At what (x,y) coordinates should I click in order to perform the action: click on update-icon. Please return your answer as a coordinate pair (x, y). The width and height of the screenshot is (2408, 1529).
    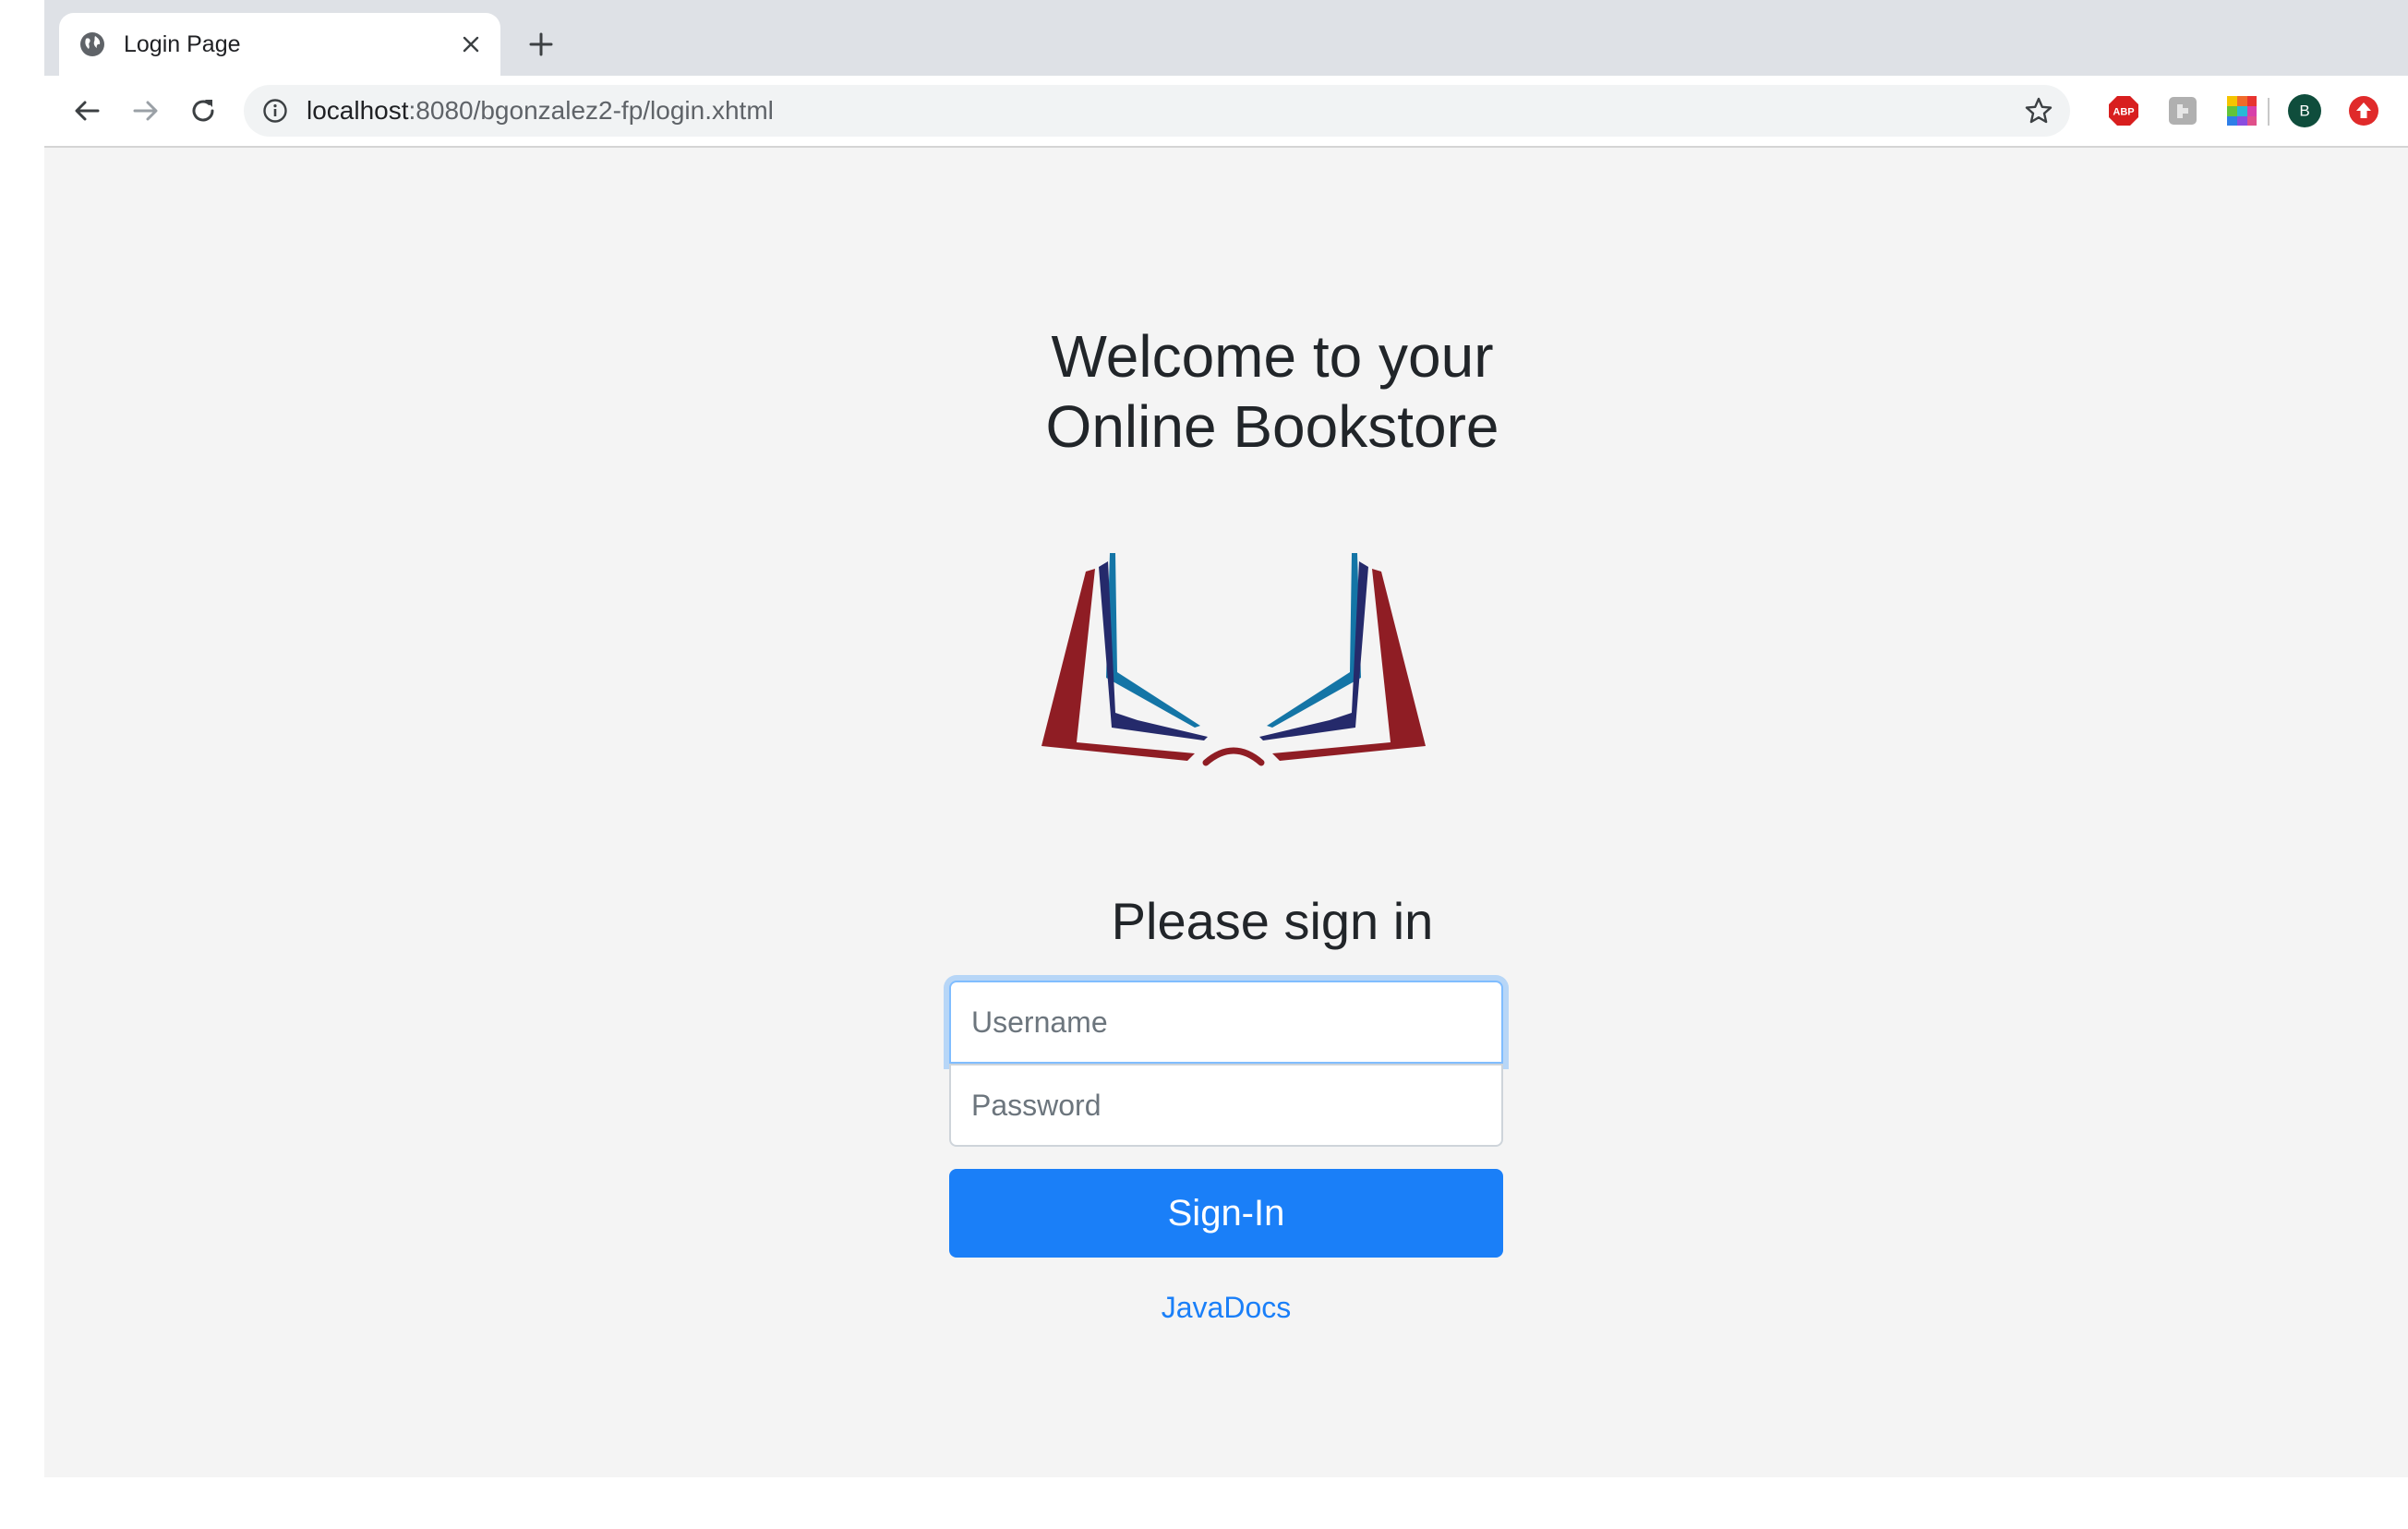
    Looking at the image, I should click on (2363, 111).